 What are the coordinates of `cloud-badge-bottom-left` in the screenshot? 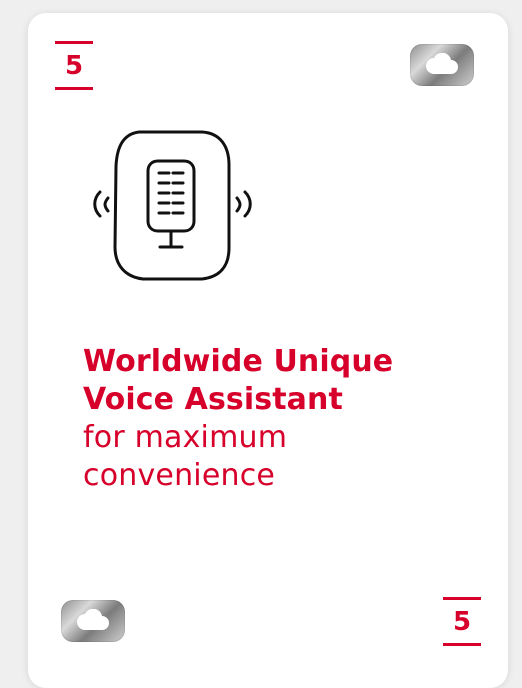 It's located at (93, 621).